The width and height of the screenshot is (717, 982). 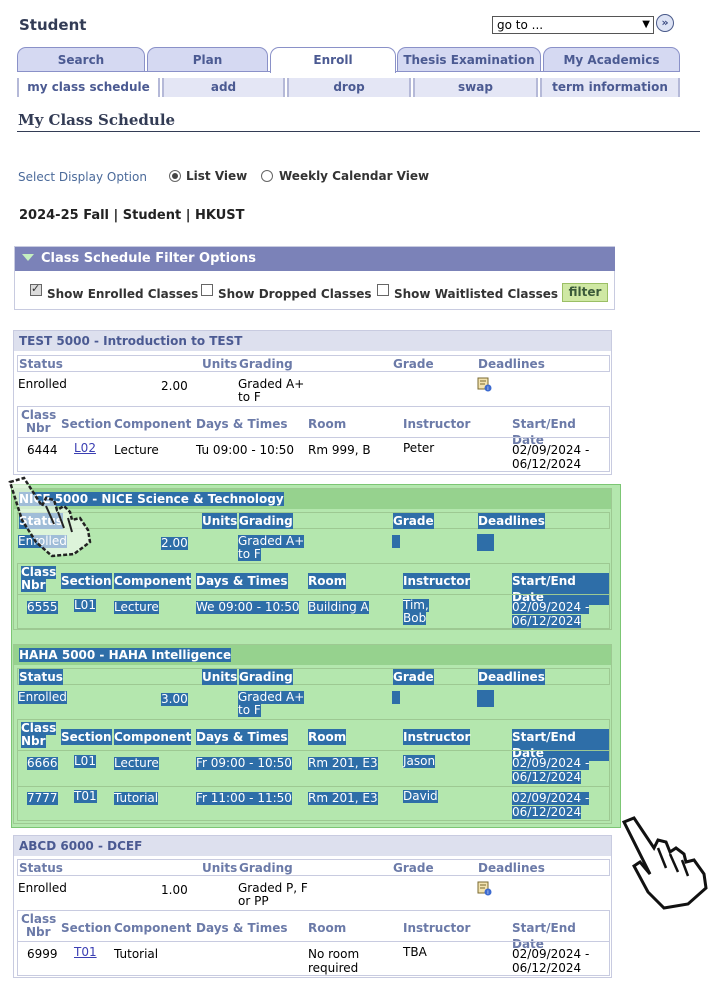 What do you see at coordinates (419, 448) in the screenshot?
I see `instructor-value: Peter` at bounding box center [419, 448].